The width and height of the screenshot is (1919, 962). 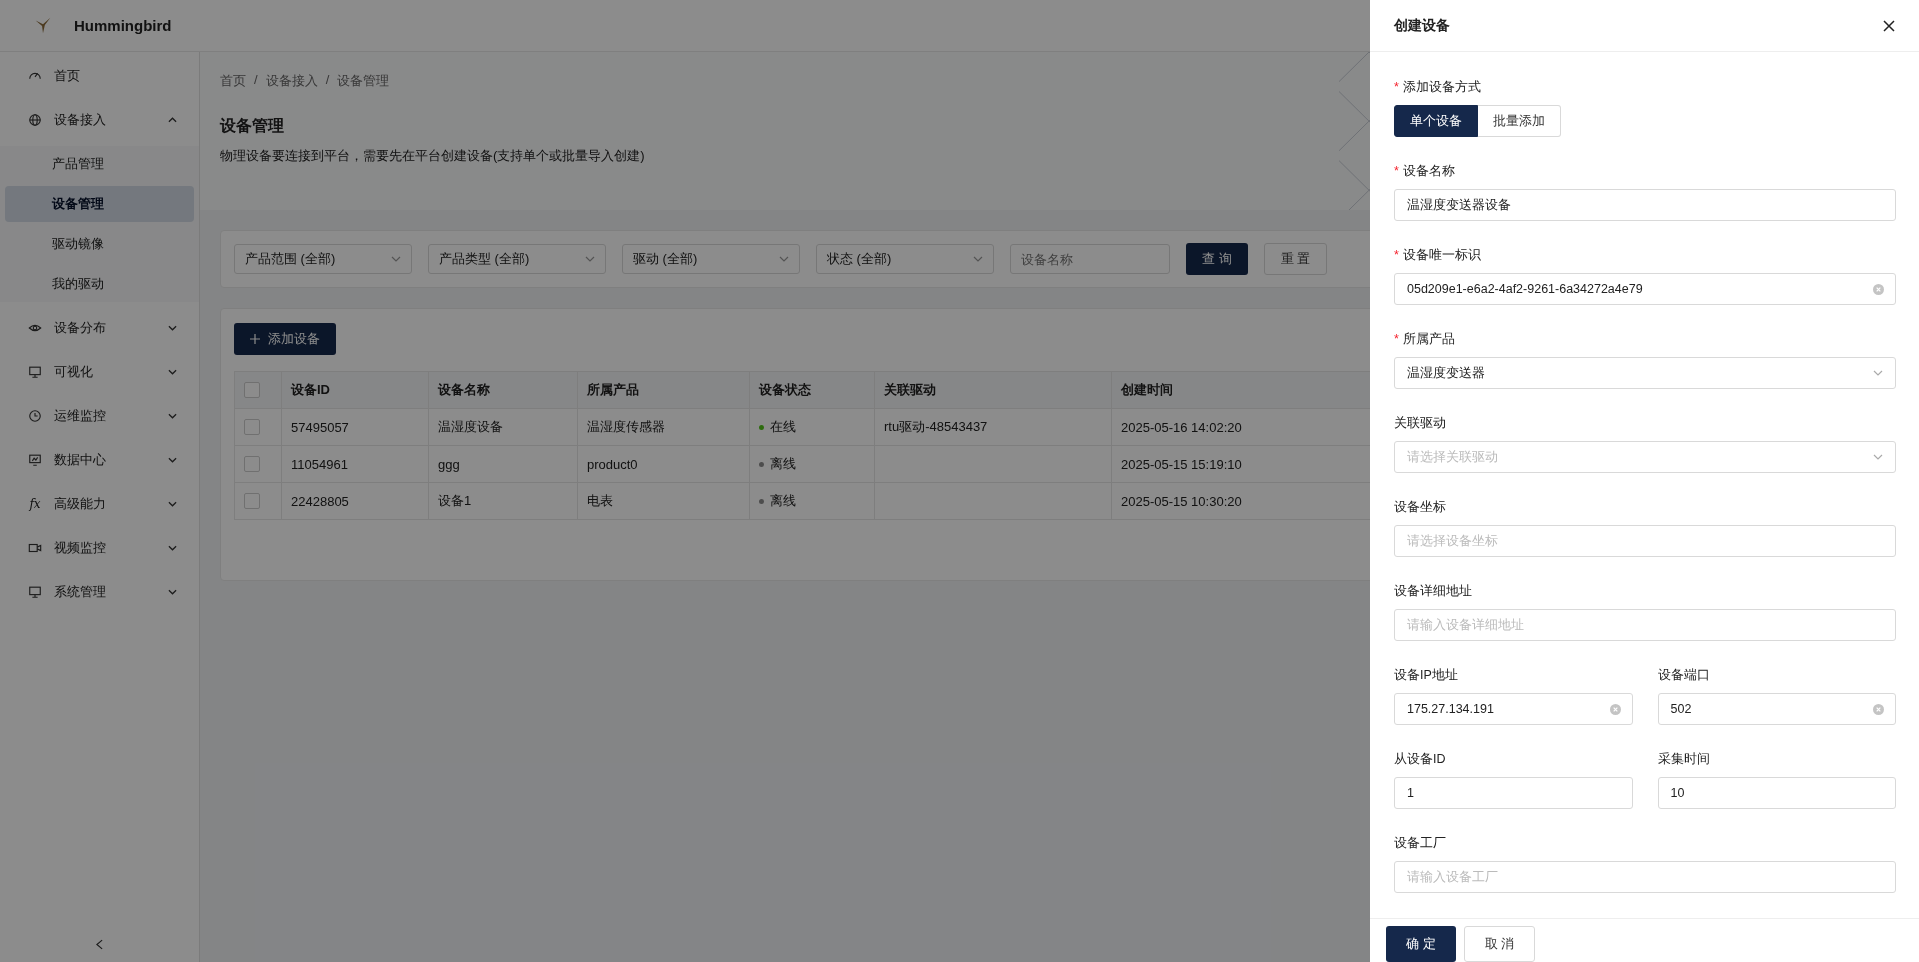 What do you see at coordinates (99, 592) in the screenshot?
I see `sidebar-item: 系统管理` at bounding box center [99, 592].